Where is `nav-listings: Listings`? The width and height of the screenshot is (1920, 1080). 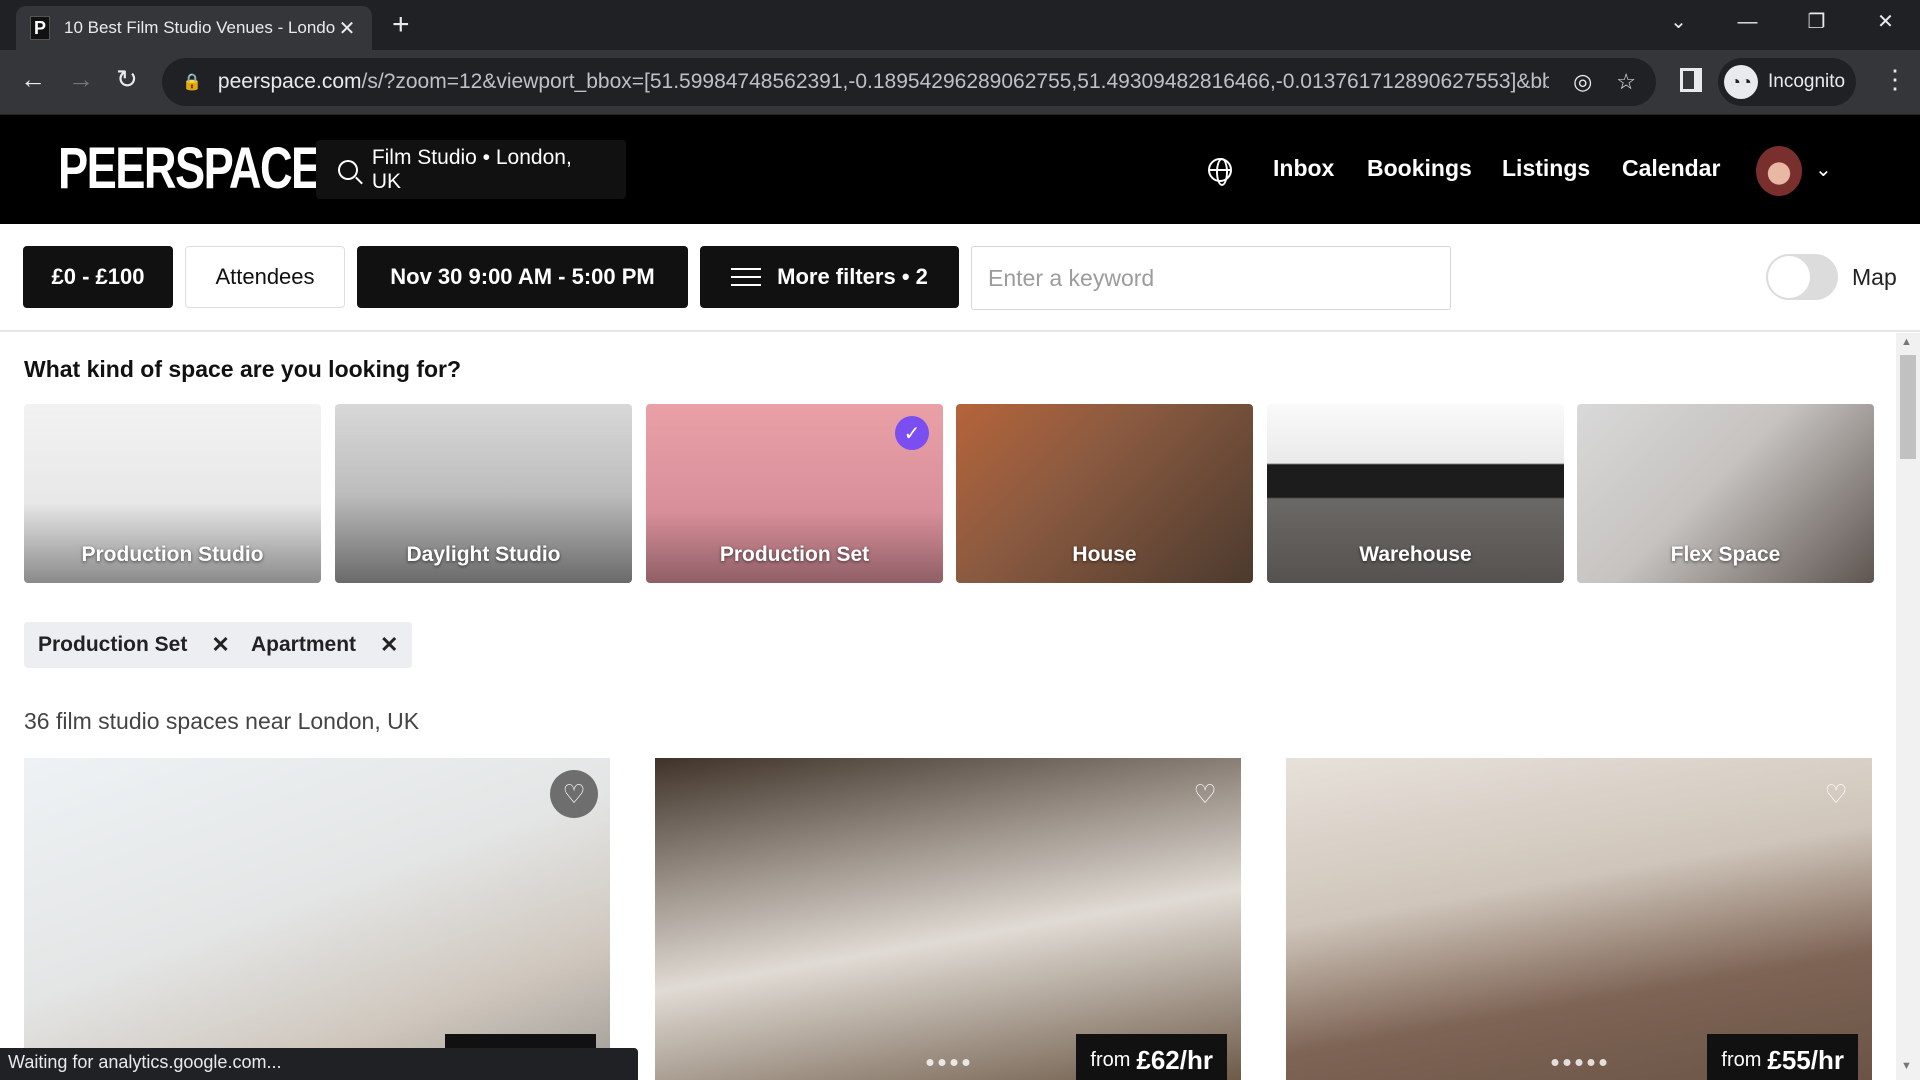 nav-listings: Listings is located at coordinates (1546, 168).